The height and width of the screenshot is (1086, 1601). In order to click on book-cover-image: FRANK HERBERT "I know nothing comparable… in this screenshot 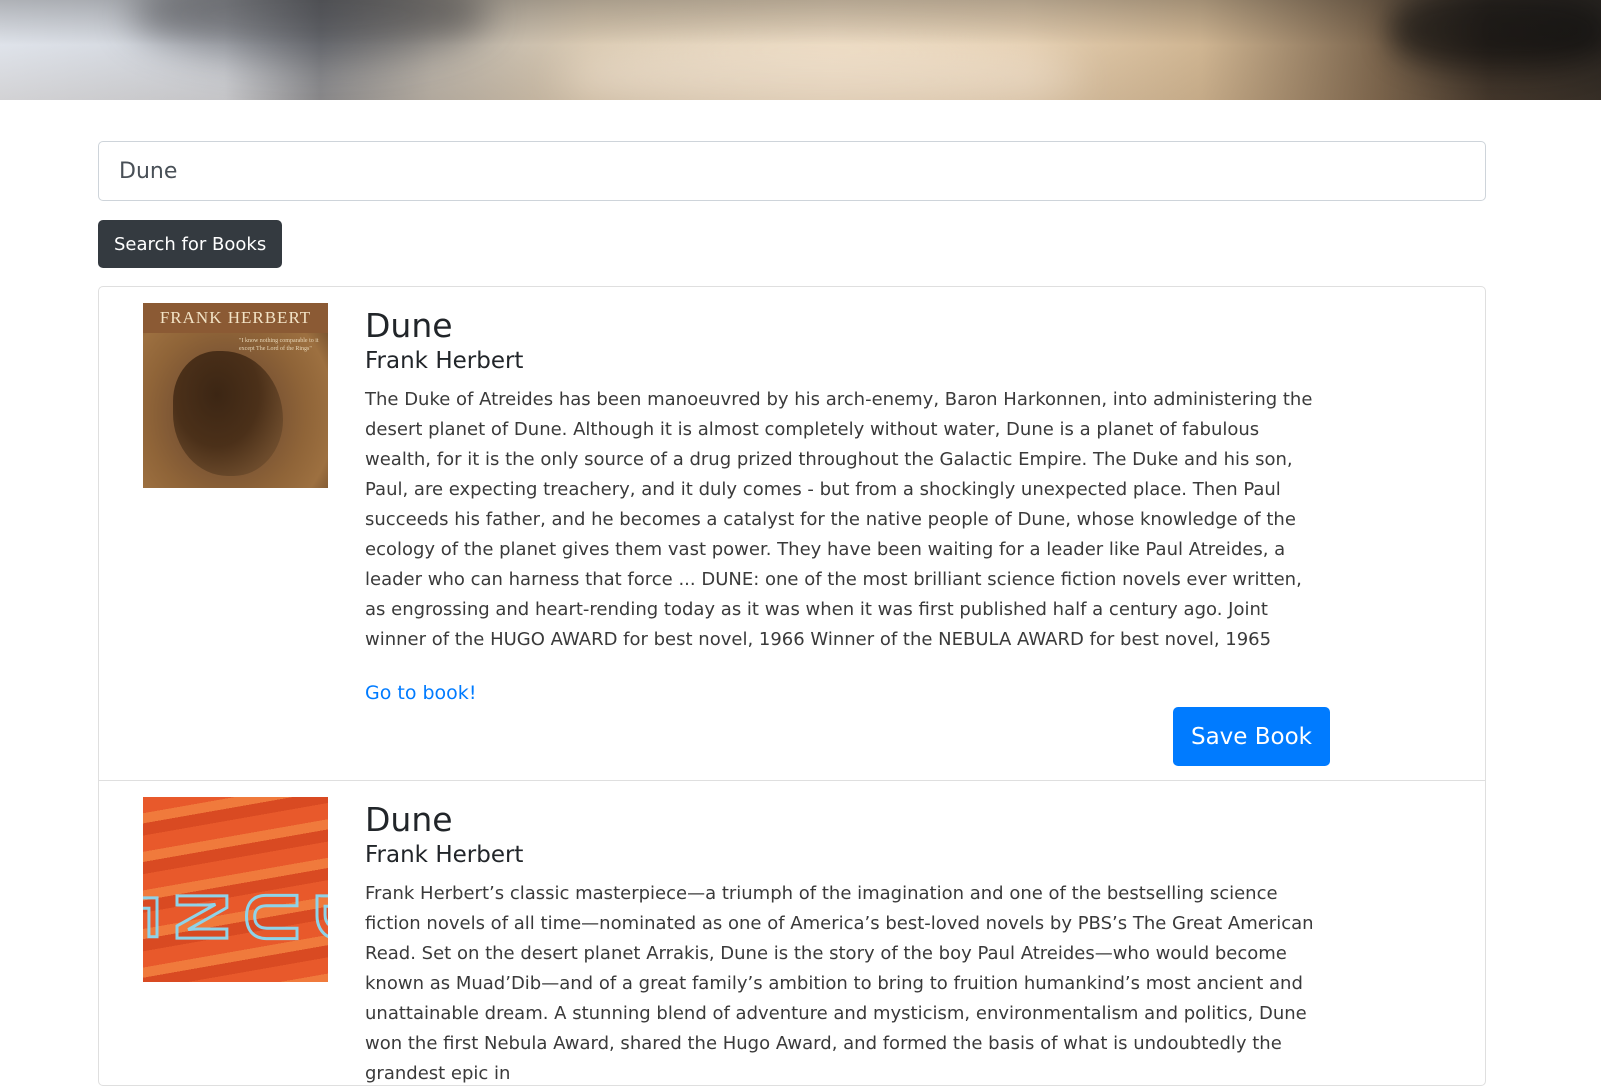, I will do `click(235, 395)`.